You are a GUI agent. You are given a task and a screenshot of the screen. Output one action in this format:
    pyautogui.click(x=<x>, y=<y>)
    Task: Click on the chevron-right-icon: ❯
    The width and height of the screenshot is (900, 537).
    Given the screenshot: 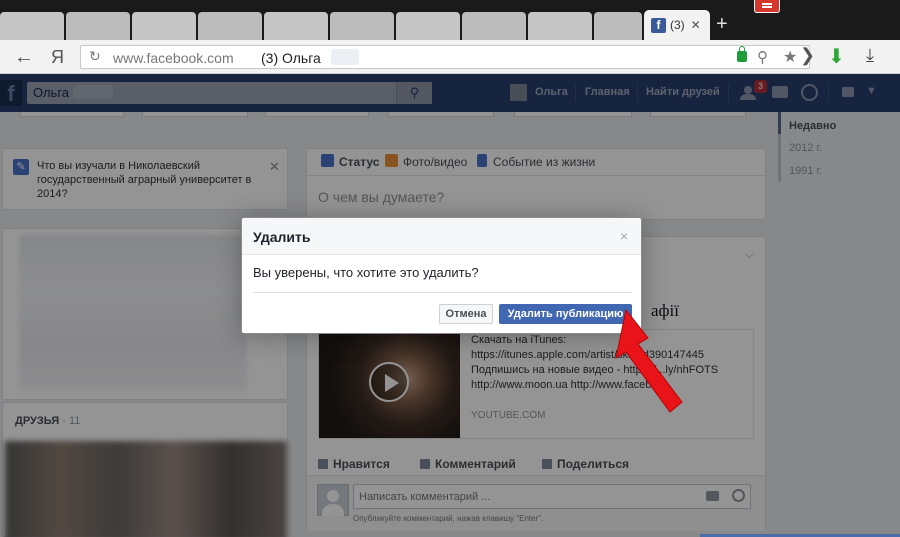 What is the action you would take?
    pyautogui.click(x=807, y=55)
    